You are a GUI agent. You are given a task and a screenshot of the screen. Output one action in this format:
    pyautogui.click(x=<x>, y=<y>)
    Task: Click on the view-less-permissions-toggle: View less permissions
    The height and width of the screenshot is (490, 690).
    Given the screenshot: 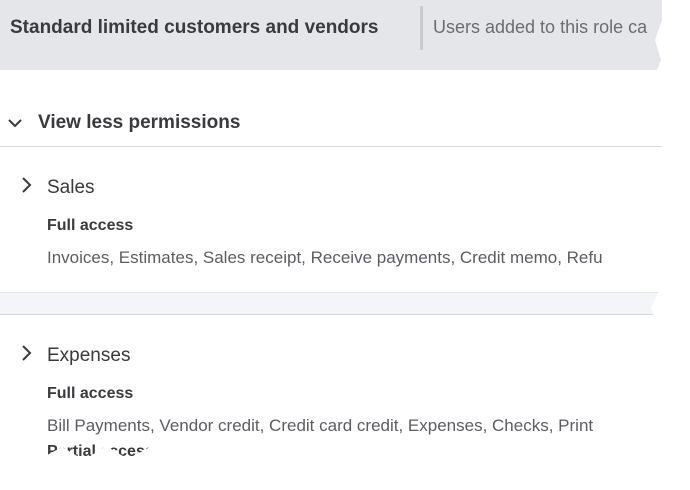 What is the action you would take?
    pyautogui.click(x=331, y=124)
    